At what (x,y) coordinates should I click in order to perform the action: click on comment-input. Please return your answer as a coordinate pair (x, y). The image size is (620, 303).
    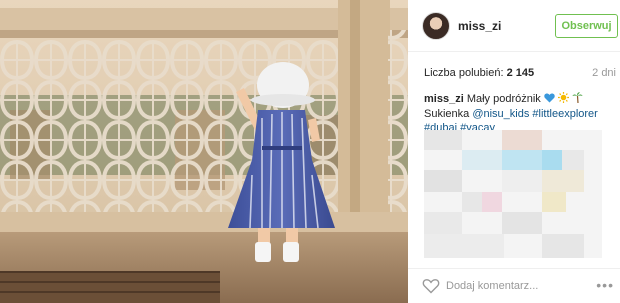
    Looking at the image, I should click on (516, 286).